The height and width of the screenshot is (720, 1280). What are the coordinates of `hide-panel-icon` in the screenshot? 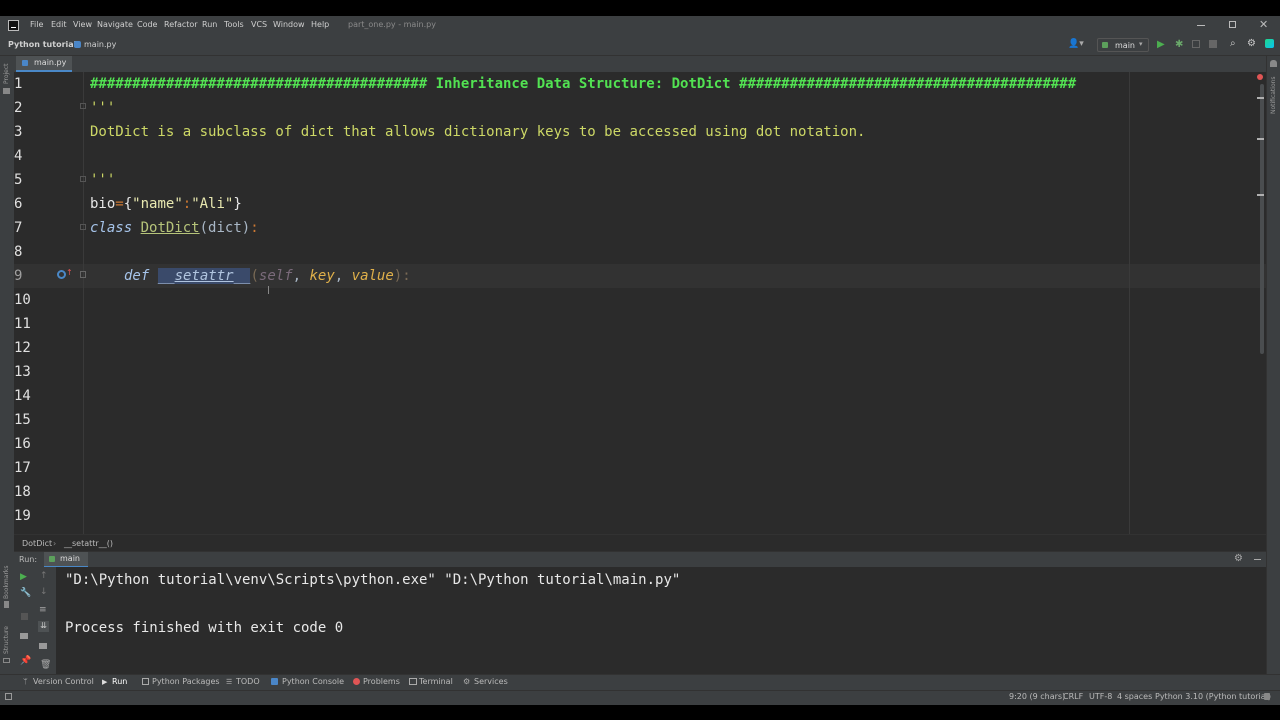 It's located at (1257, 559).